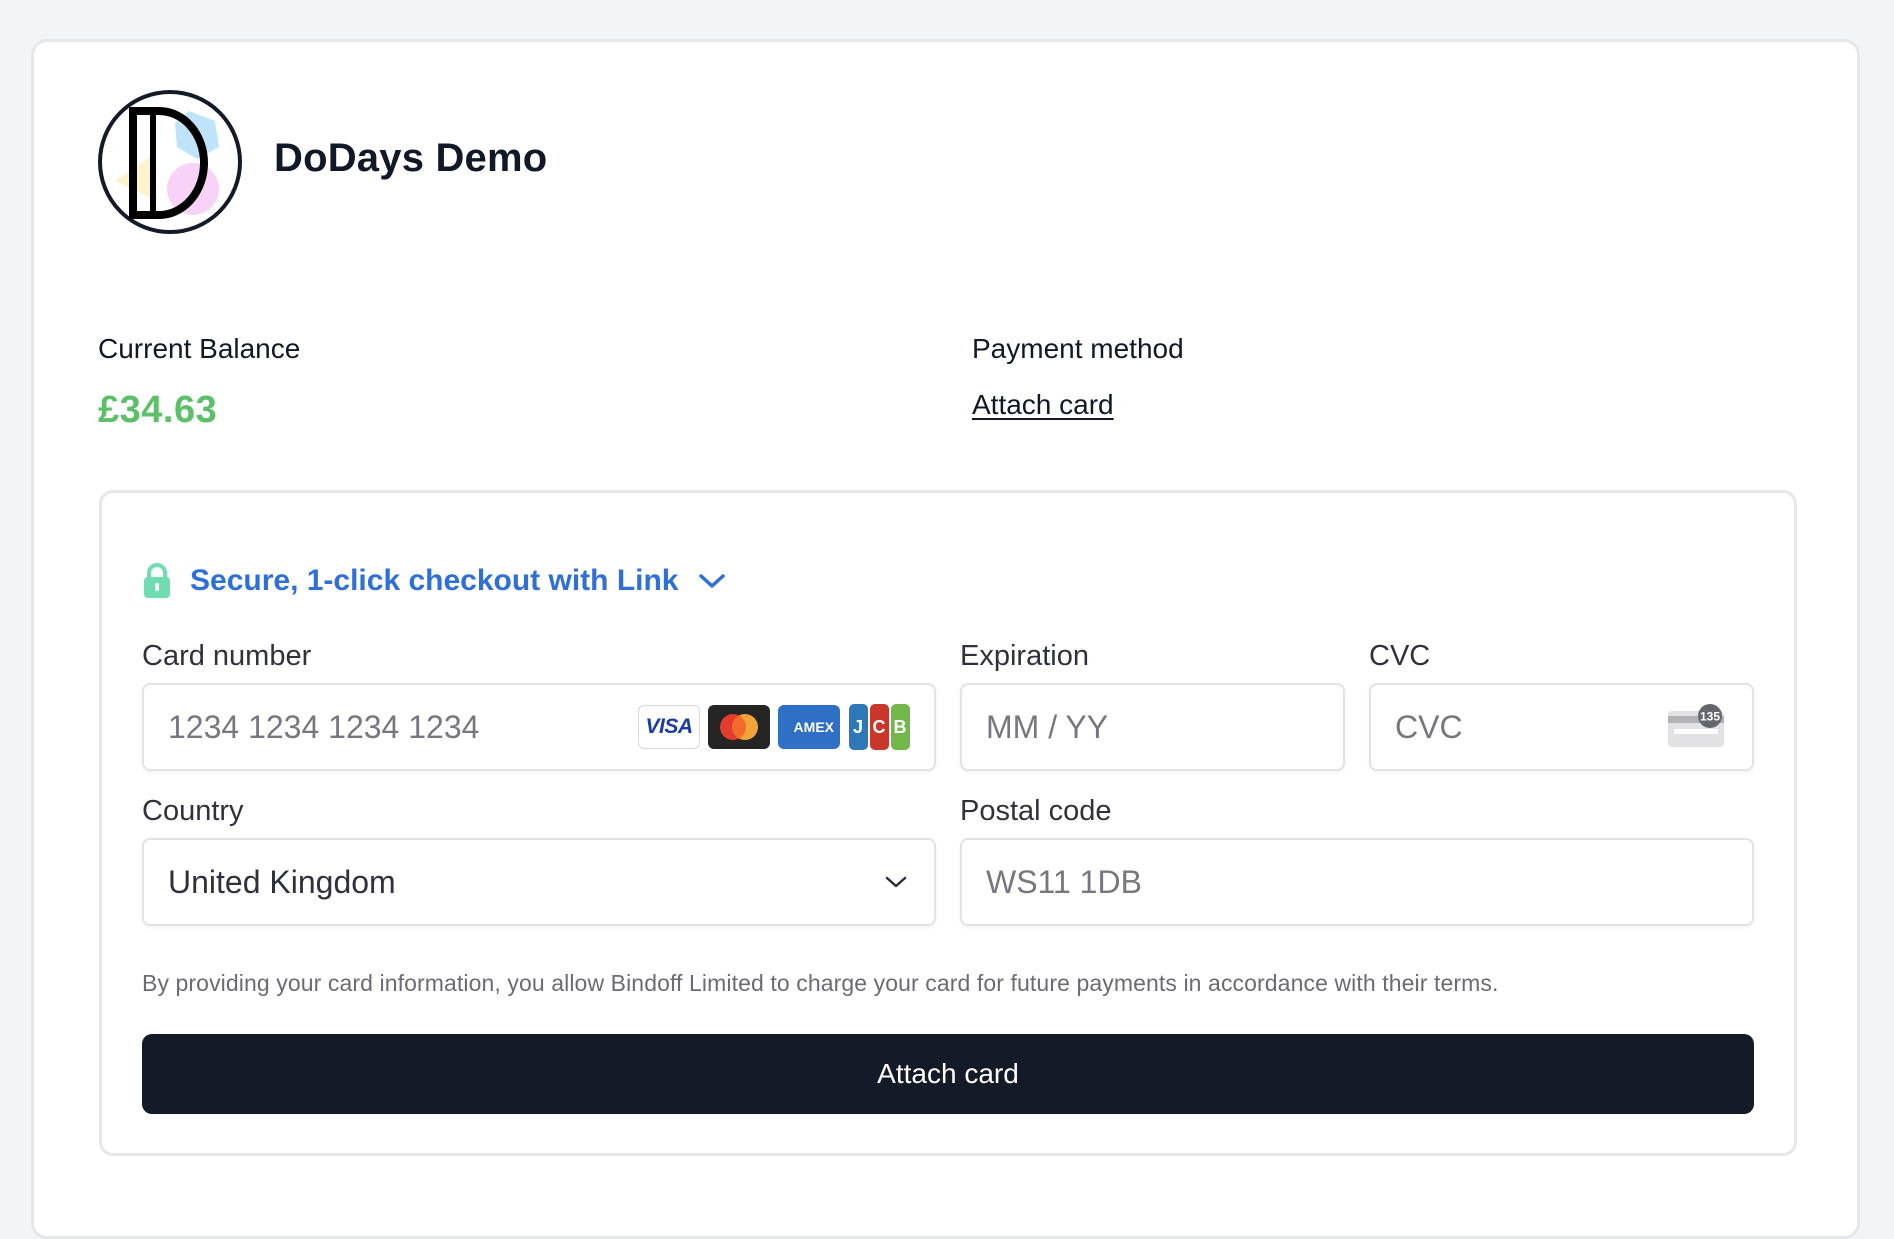 The image size is (1894, 1239). Describe the element at coordinates (1357, 882) in the screenshot. I see `postal-code-input: WS11 1DB` at that location.